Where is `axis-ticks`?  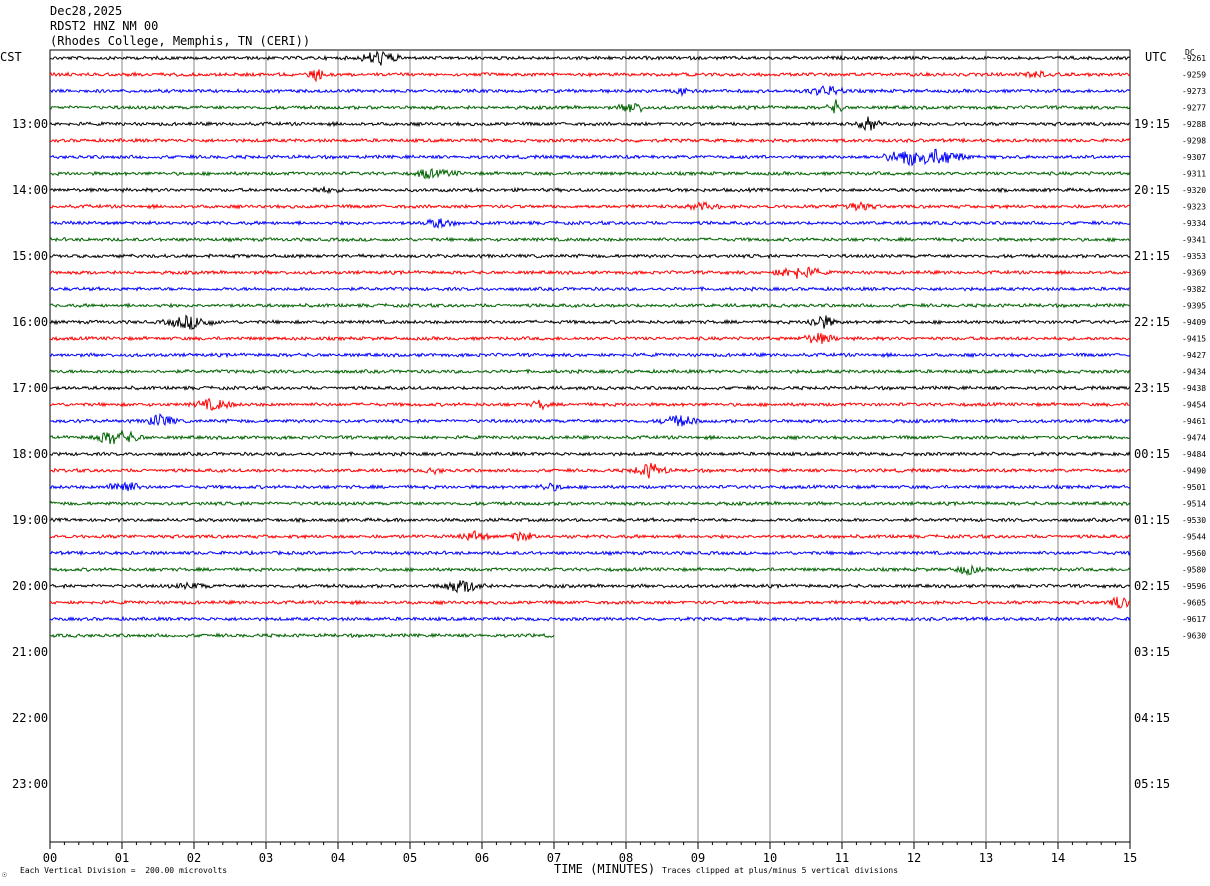 axis-ticks is located at coordinates (590, 845).